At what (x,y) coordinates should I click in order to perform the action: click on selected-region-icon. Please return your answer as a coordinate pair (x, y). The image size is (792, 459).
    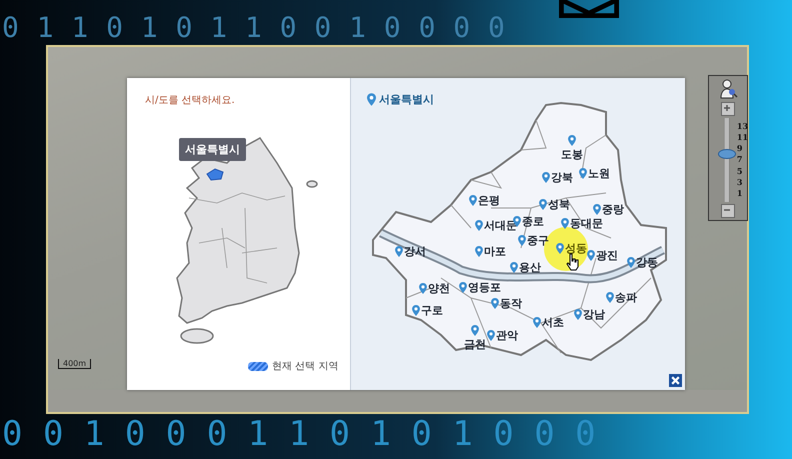
    Looking at the image, I should click on (215, 174).